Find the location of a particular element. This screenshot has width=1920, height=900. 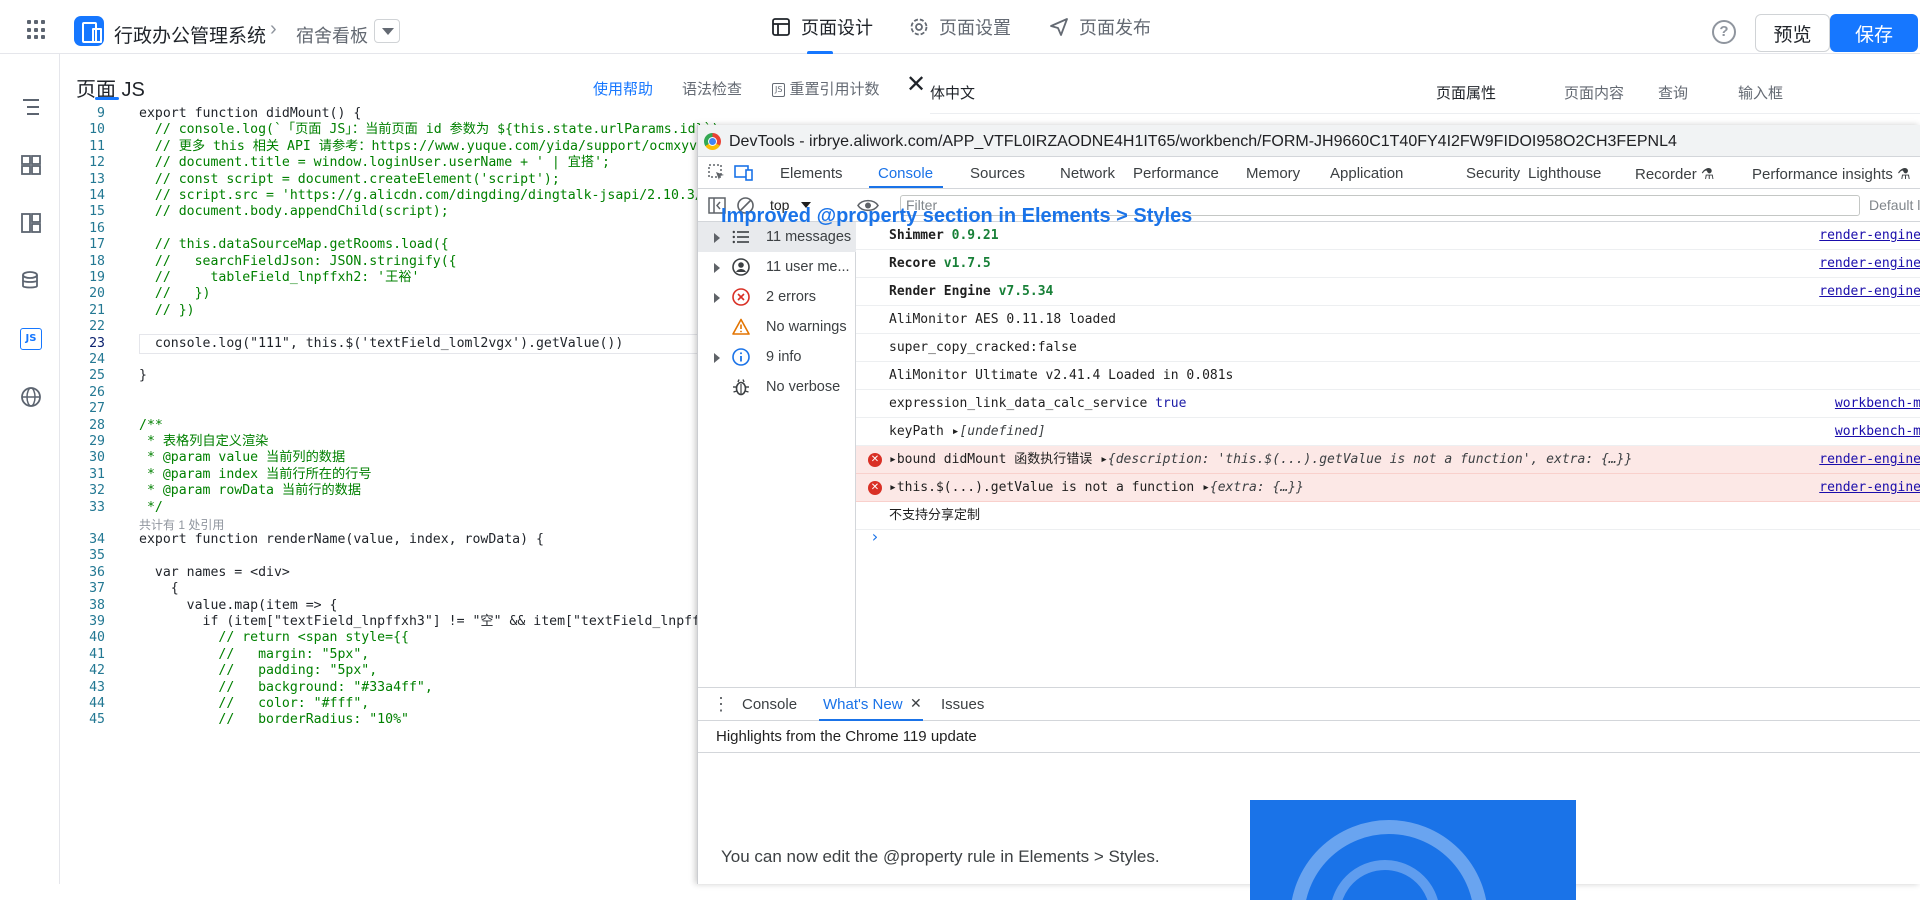

console-message: AliMonitor AES 0.11.18 loaded is located at coordinates (1388, 320).